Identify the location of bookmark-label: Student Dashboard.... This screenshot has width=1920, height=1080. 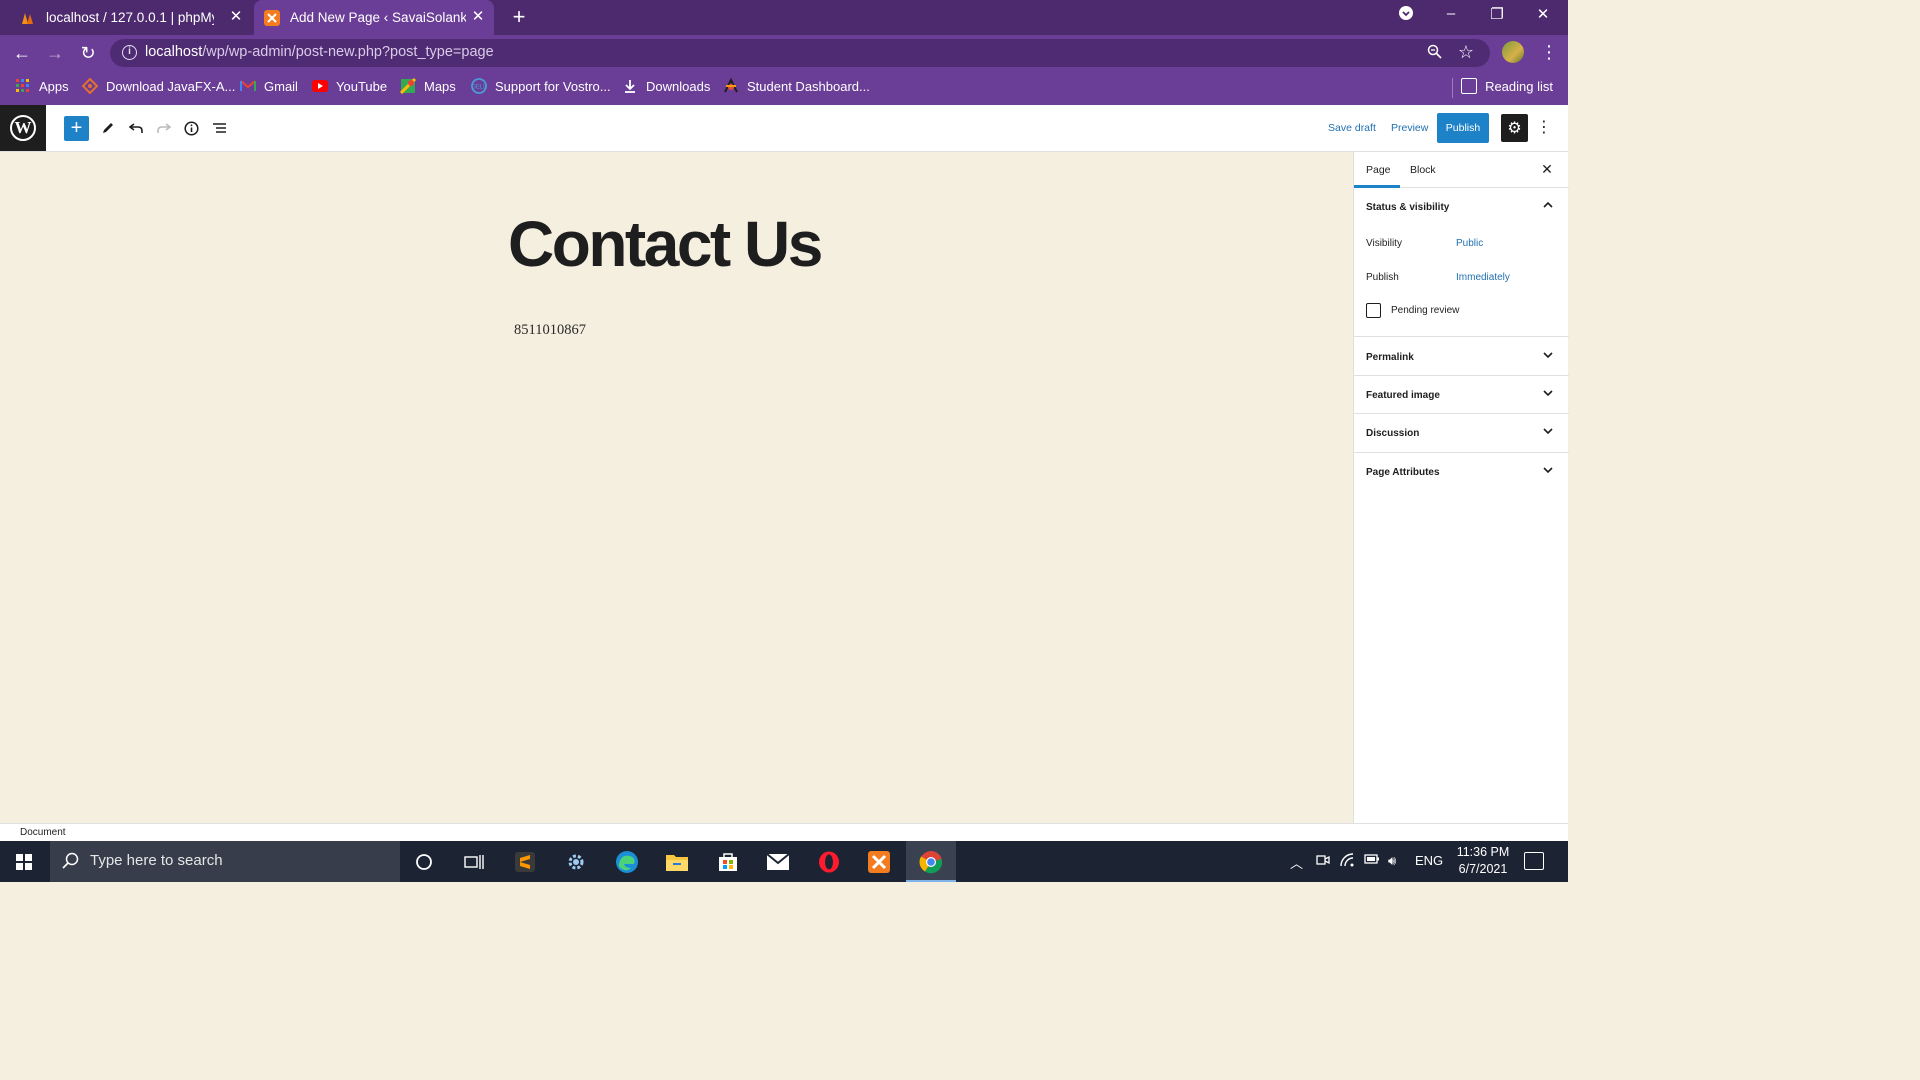
(808, 86).